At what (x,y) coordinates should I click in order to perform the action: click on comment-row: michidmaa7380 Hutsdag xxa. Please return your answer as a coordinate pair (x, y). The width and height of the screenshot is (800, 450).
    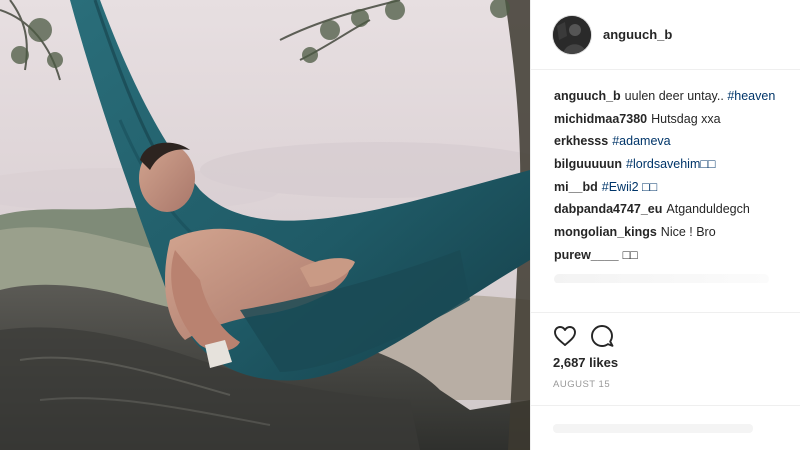
    Looking at the image, I should click on (674, 119).